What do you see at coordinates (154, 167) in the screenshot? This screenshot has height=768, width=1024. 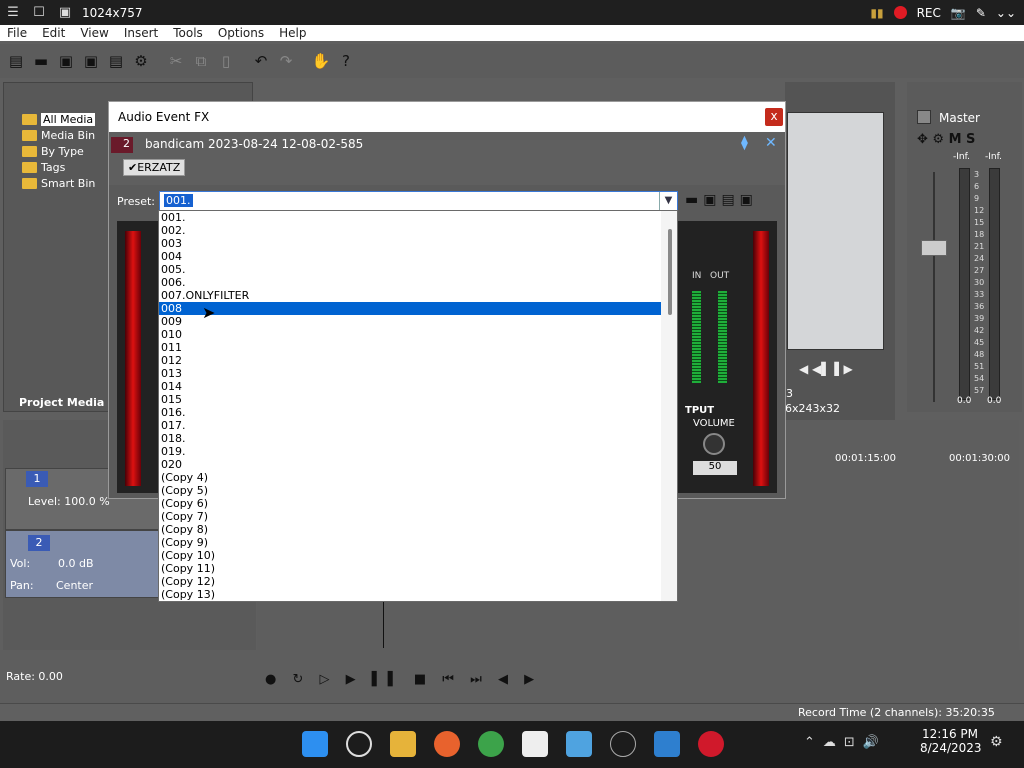 I see `plugin-erzatz-button: ✔ERZATZ` at bounding box center [154, 167].